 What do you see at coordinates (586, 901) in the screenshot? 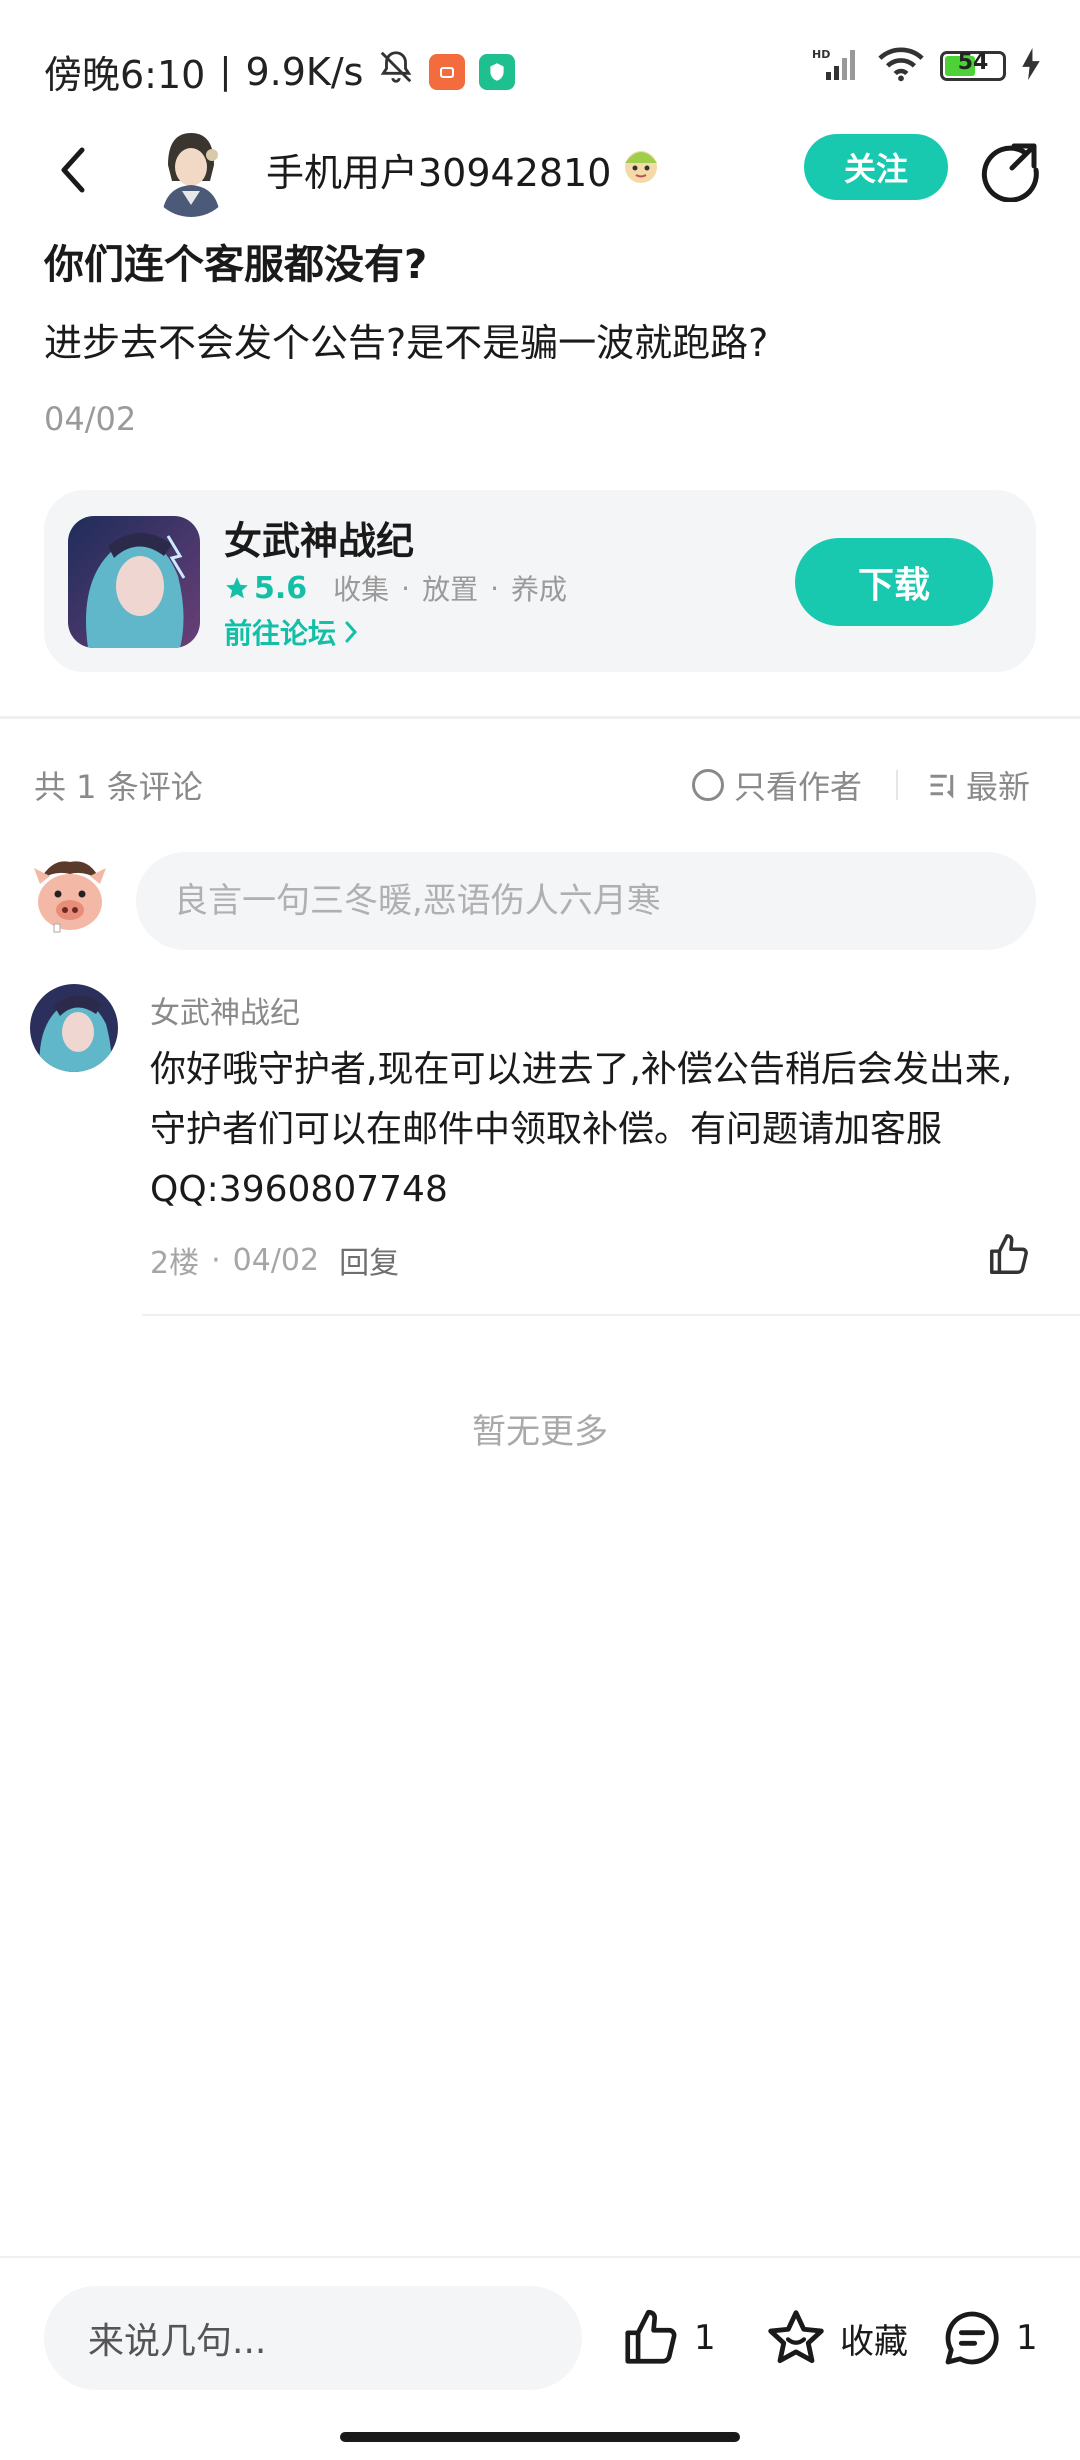
I see `comment-input` at bounding box center [586, 901].